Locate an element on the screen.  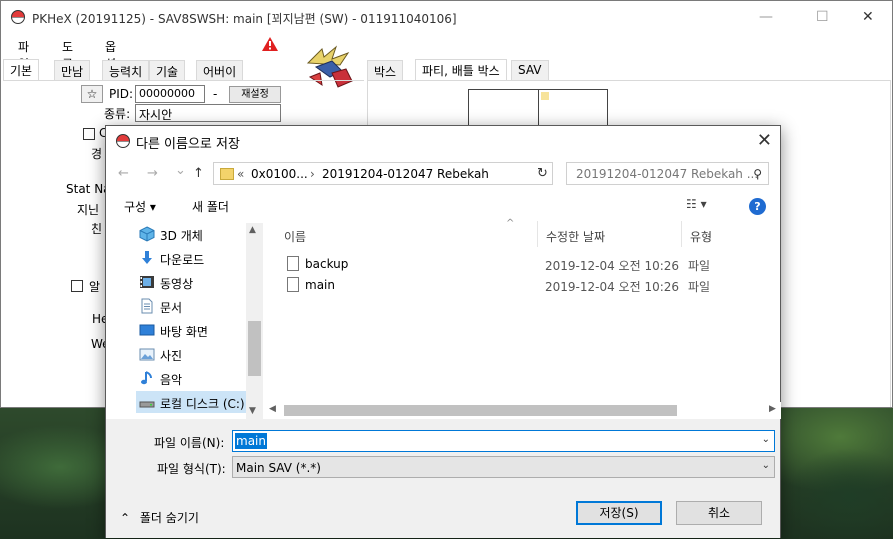
maximize-button: ☐ is located at coordinates (822, 17).